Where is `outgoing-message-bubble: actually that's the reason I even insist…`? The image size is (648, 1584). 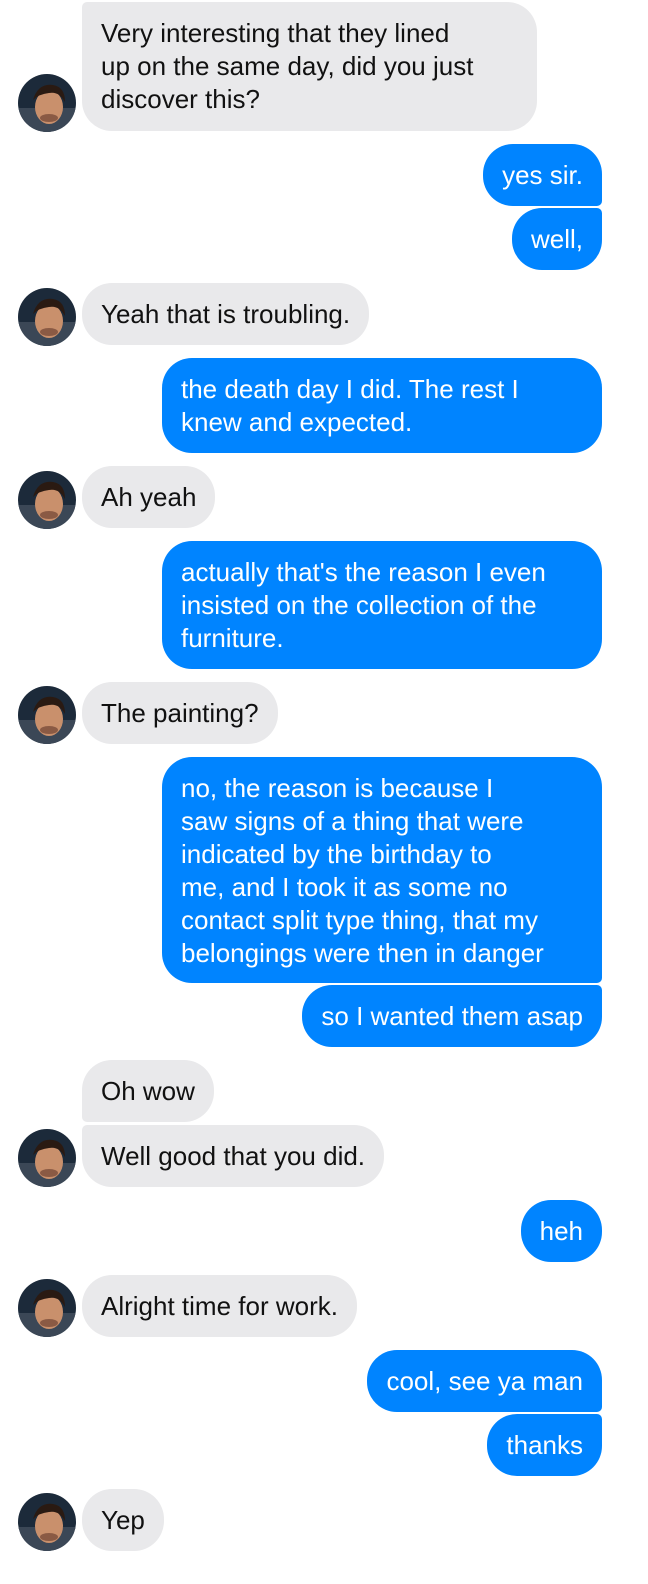
outgoing-message-bubble: actually that's the reason I even insist… is located at coordinates (382, 605).